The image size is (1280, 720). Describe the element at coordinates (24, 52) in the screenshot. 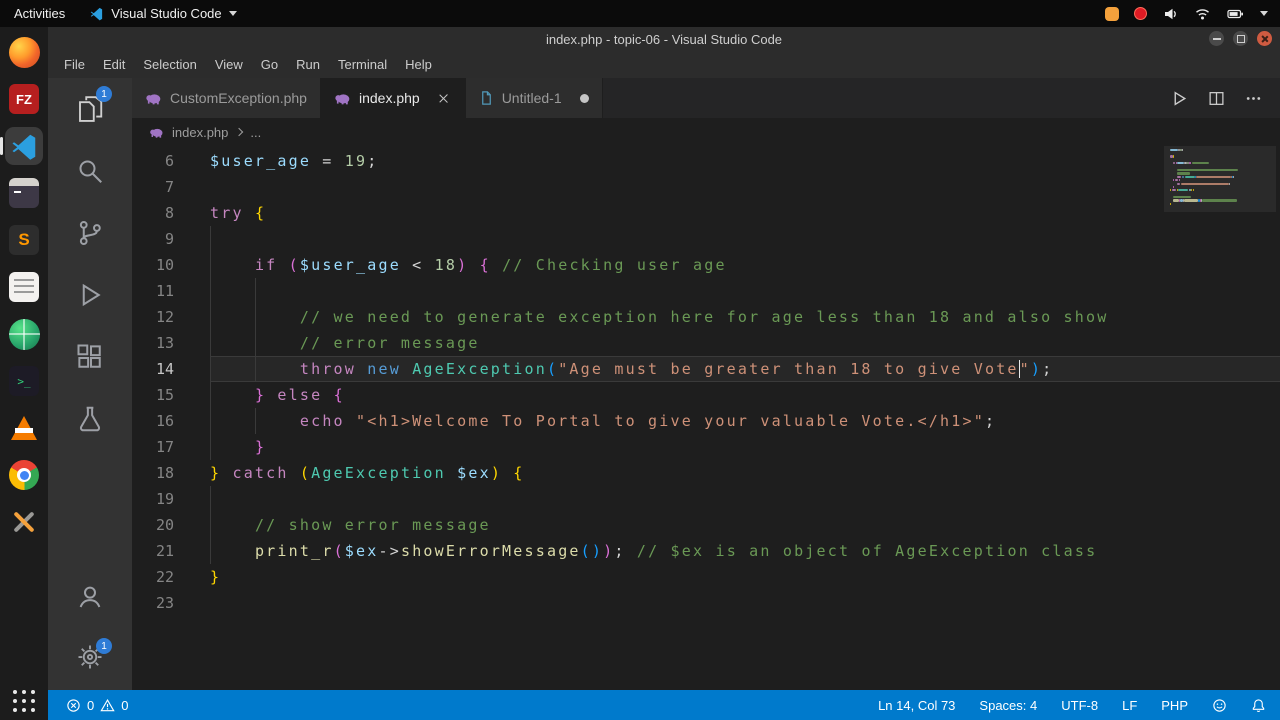

I see `firefox-icon` at that location.